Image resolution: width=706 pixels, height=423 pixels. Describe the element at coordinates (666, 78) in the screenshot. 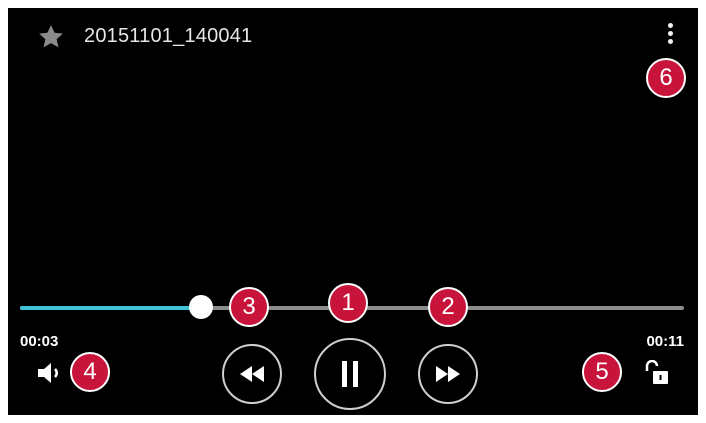

I see `callout-badge-6: 6` at that location.